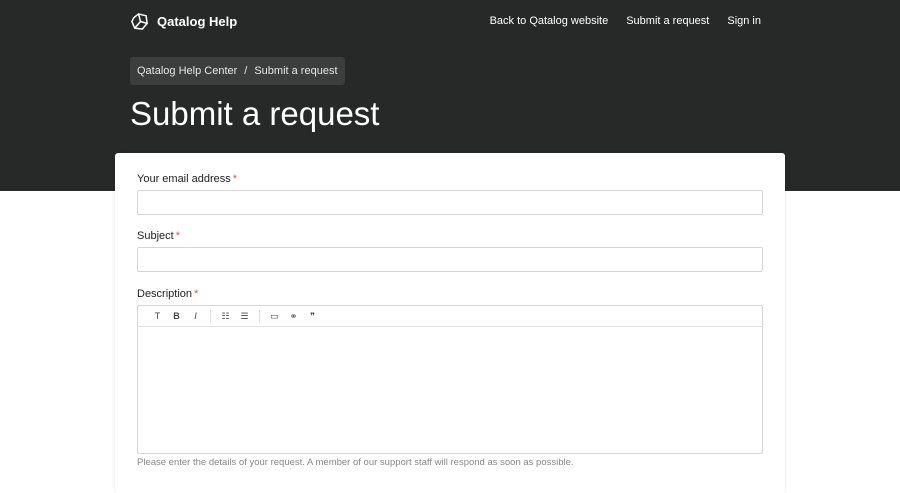 The width and height of the screenshot is (900, 493). I want to click on email-field, so click(450, 202).